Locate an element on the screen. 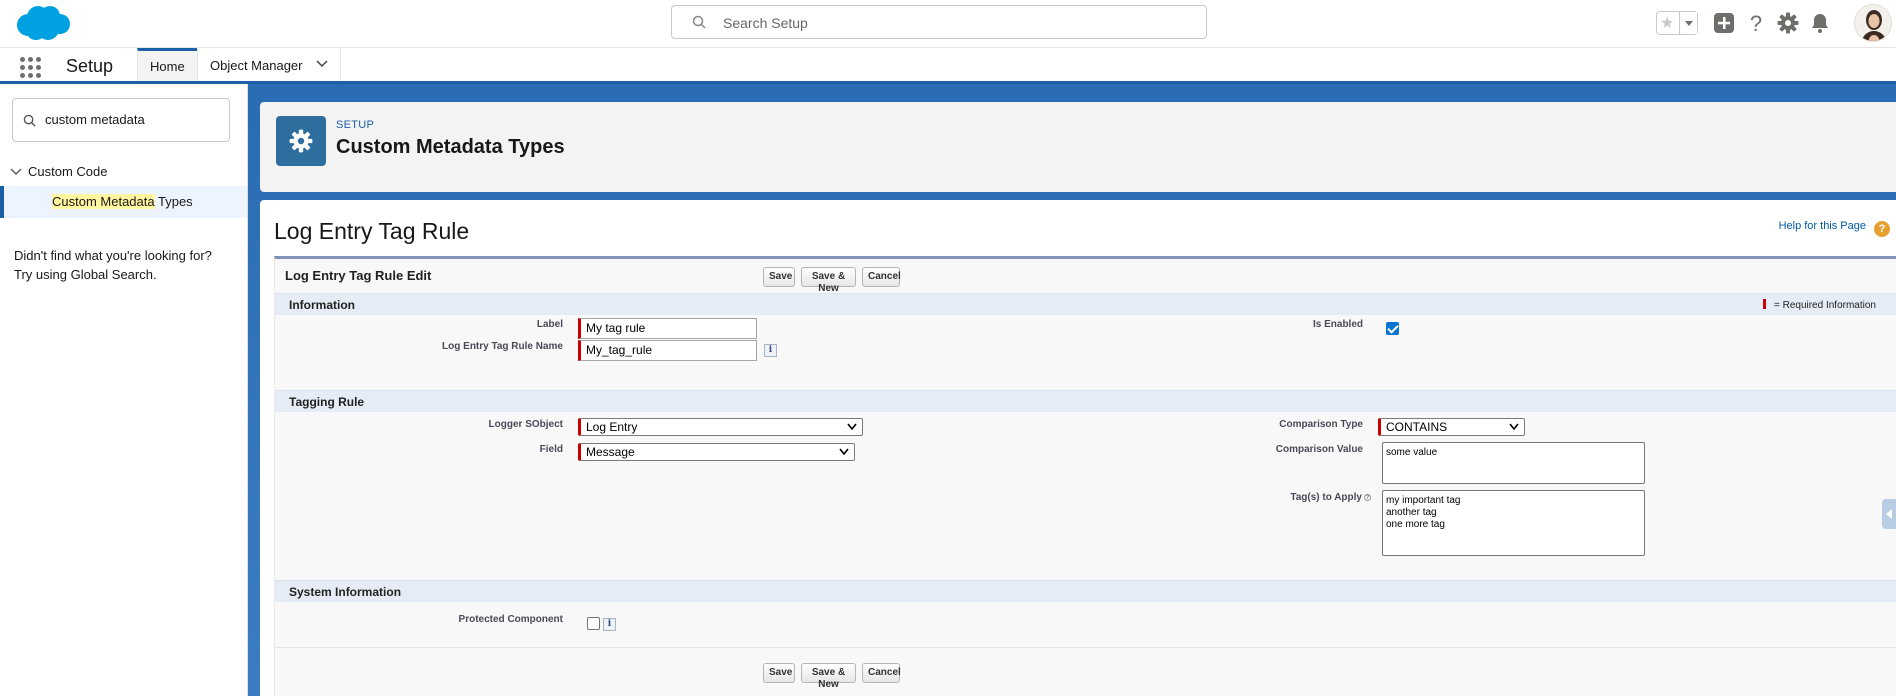  save-new-button: Save & New is located at coordinates (828, 280).